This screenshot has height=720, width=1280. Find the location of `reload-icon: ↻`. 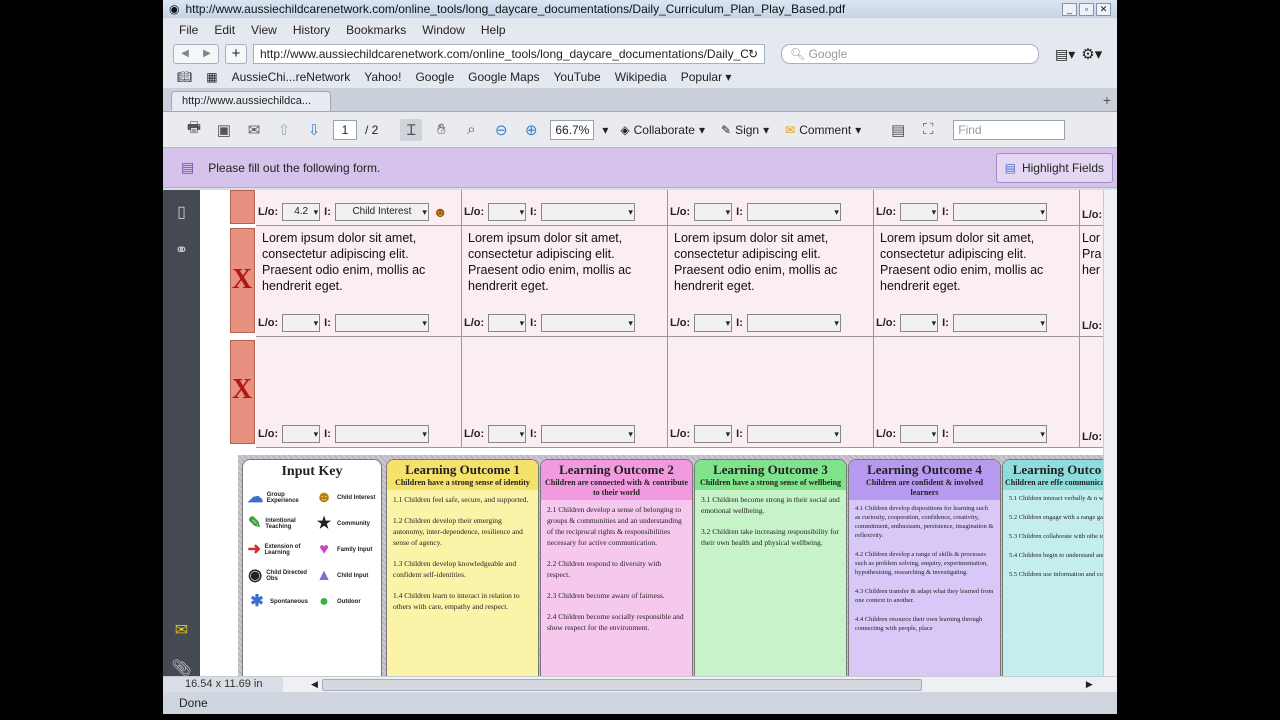

reload-icon: ↻ is located at coordinates (753, 54).